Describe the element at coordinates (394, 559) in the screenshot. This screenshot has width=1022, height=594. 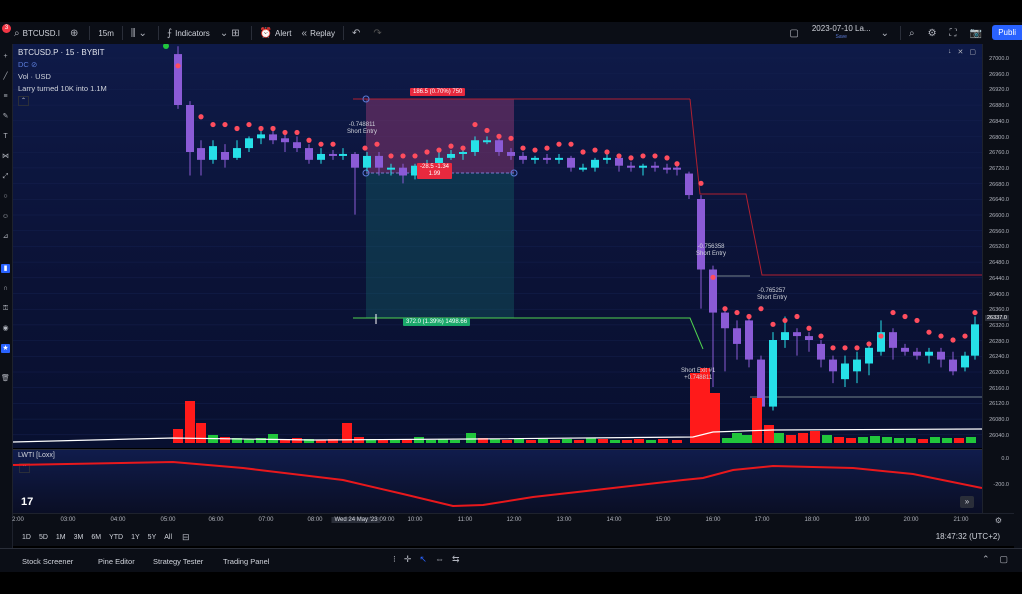
I see `drag-handle-icon: ⁝` at that location.